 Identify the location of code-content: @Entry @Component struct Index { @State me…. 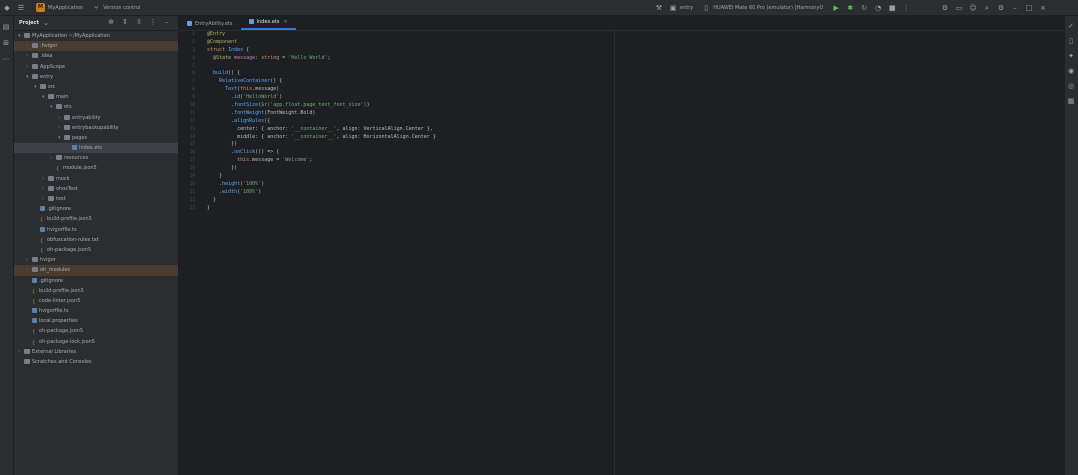
(321, 121).